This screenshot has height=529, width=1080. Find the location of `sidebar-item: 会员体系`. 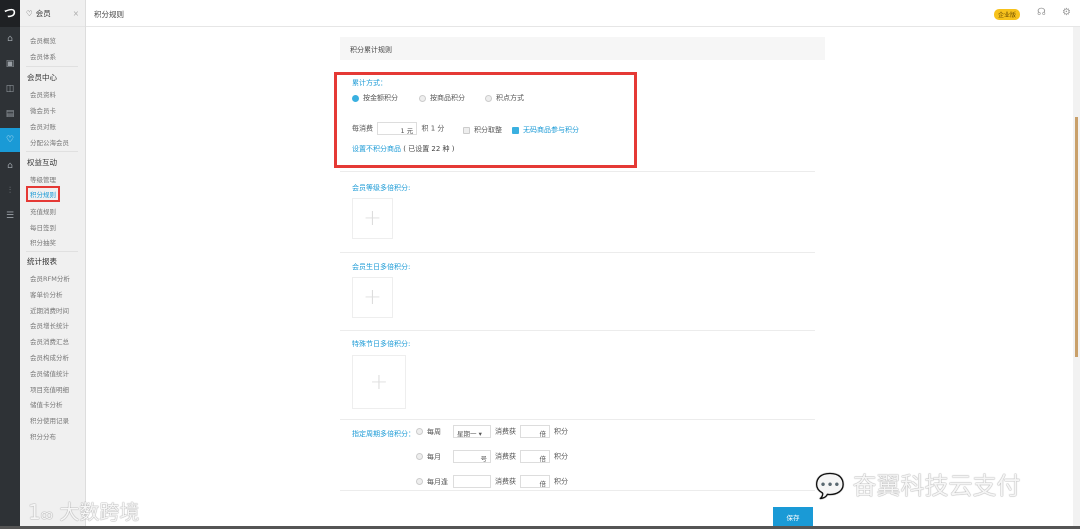

sidebar-item: 会员体系 is located at coordinates (43, 56).